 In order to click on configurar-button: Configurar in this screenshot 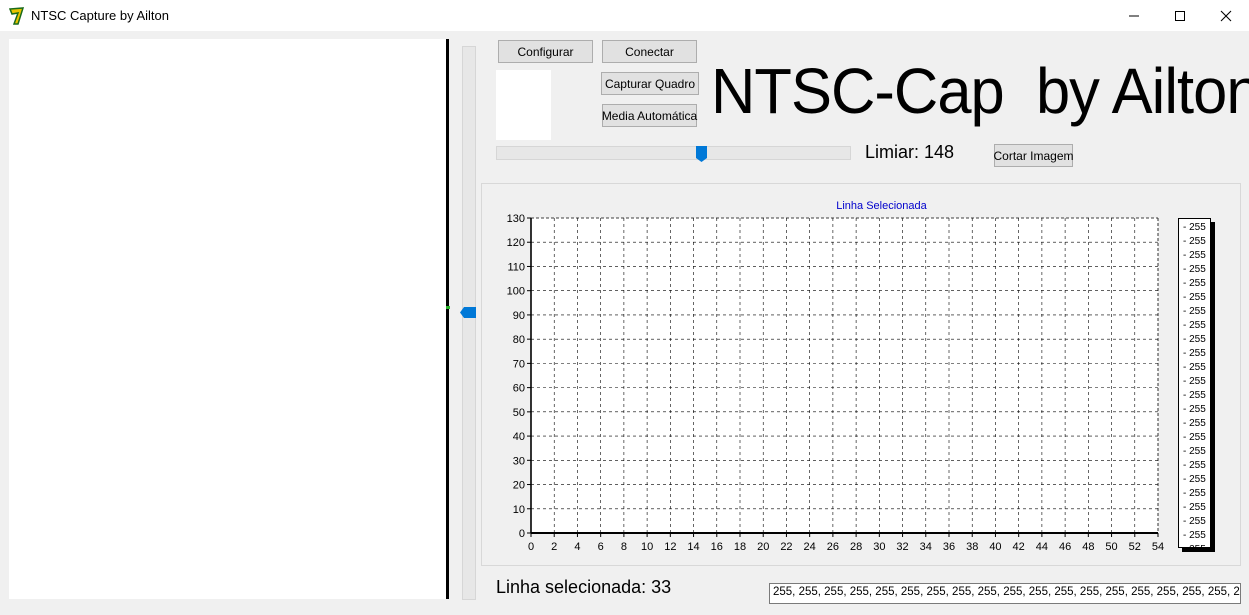, I will do `click(545, 51)`.